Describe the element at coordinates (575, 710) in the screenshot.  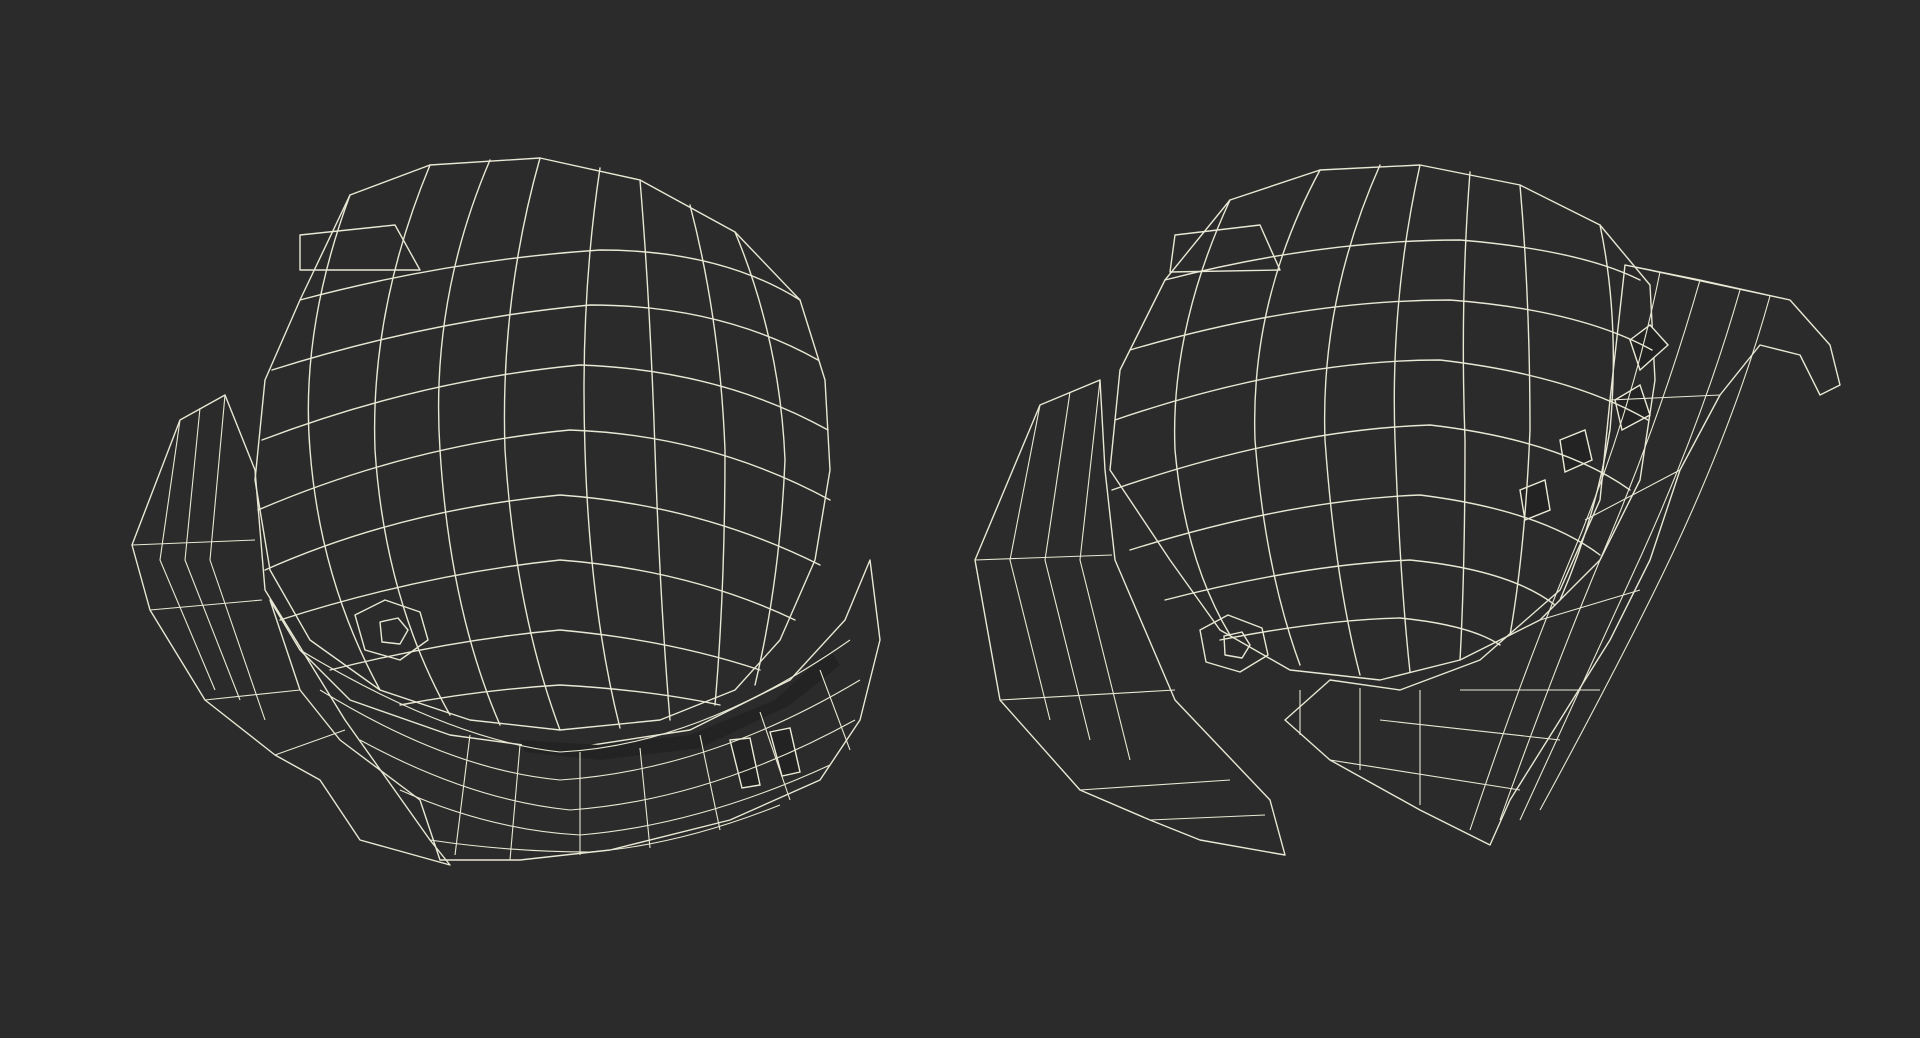
I see `helmet-left-rim-band` at that location.